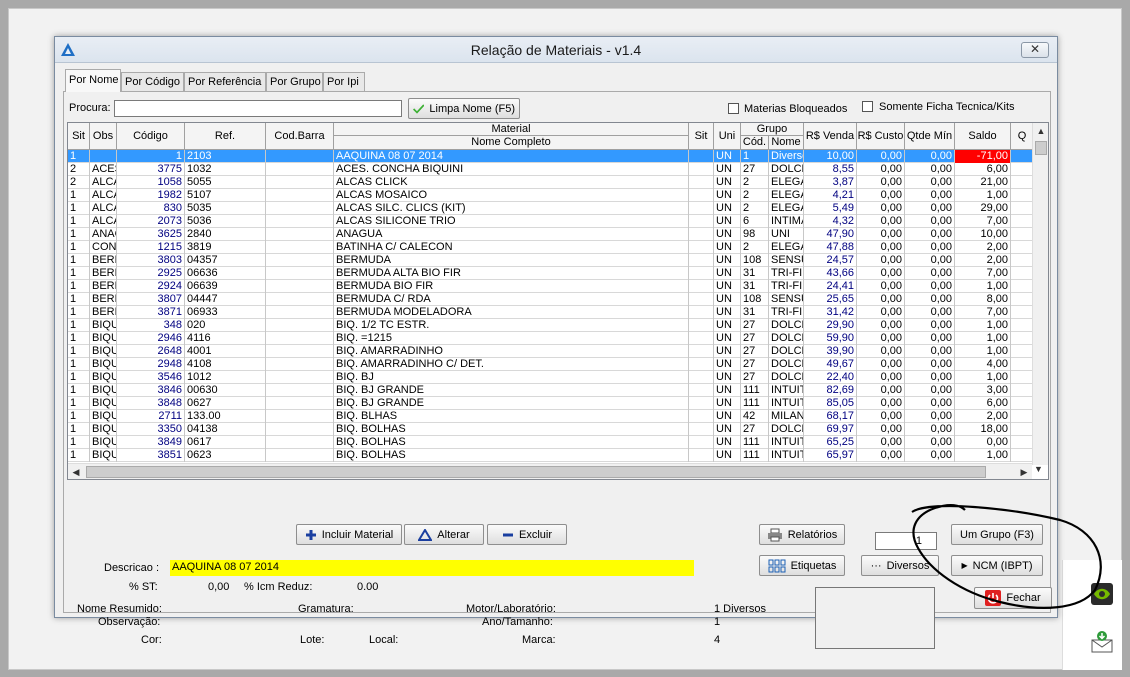  I want to click on edit-button: Alterar, so click(444, 534).